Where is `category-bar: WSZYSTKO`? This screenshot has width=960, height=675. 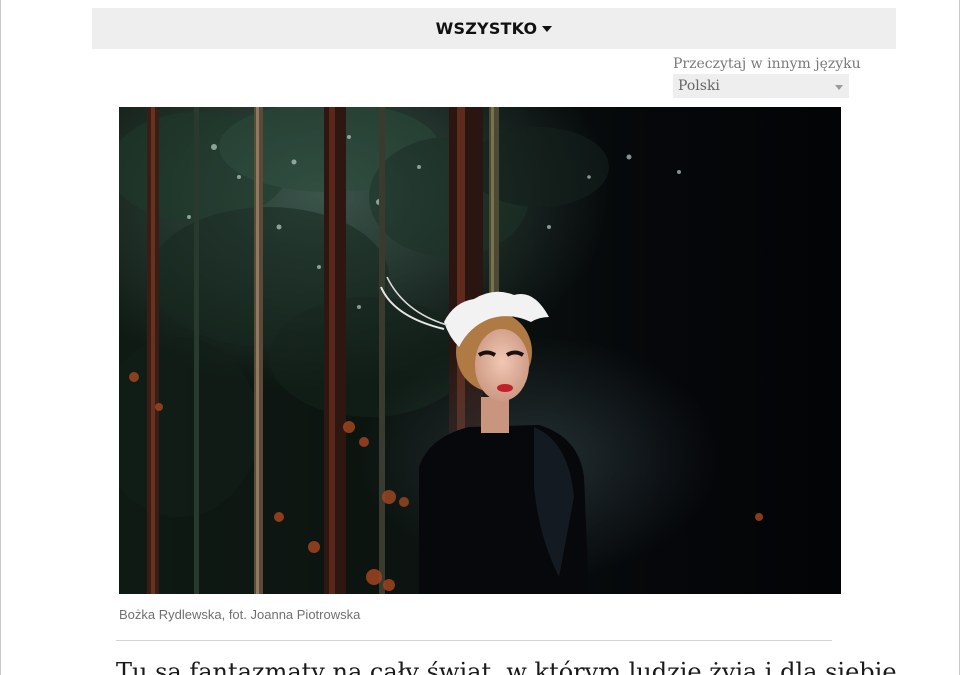
category-bar: WSZYSTKO is located at coordinates (494, 28).